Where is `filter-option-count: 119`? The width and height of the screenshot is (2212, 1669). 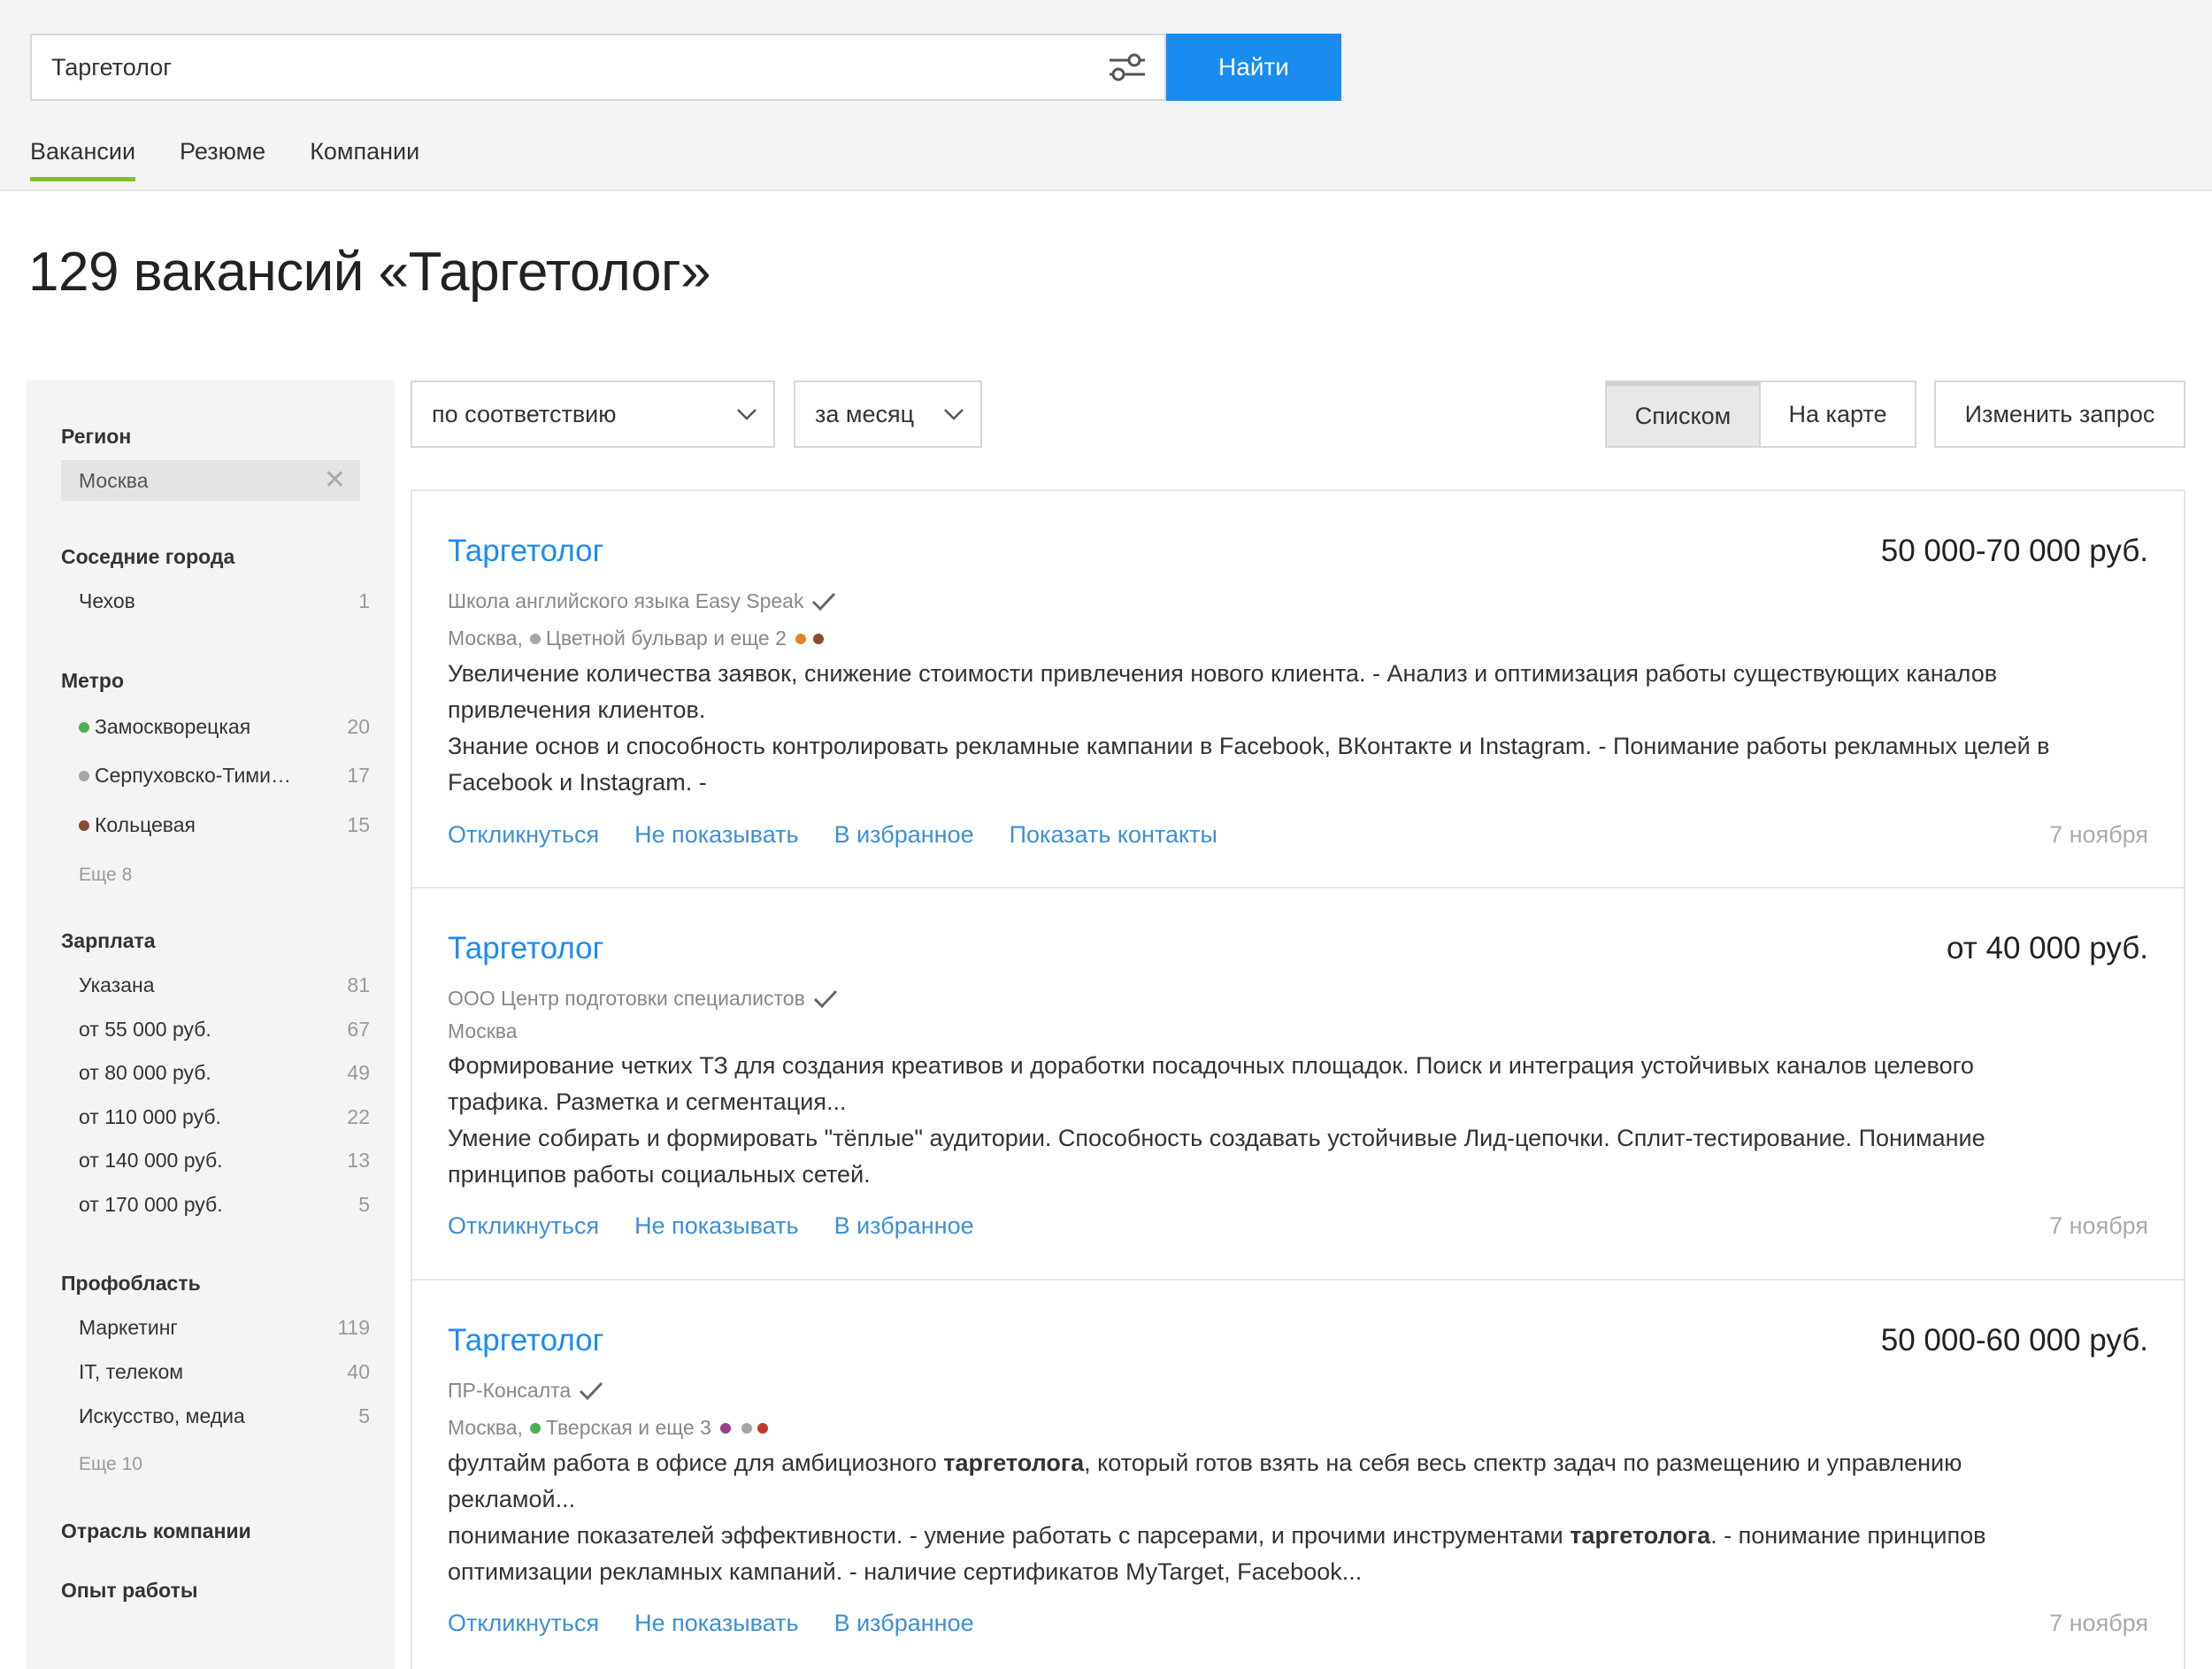 filter-option-count: 119 is located at coordinates (353, 1327).